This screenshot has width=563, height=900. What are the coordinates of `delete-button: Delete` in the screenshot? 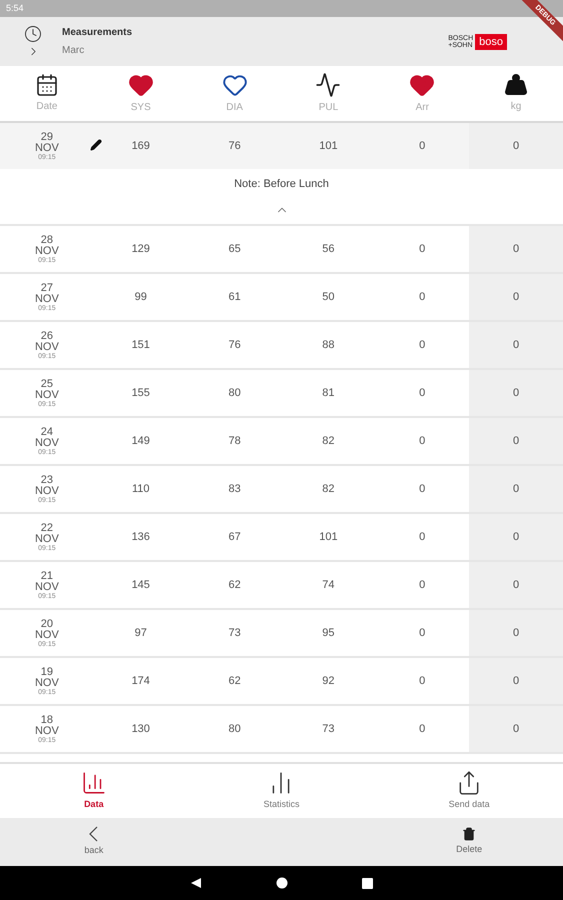 It's located at (469, 842).